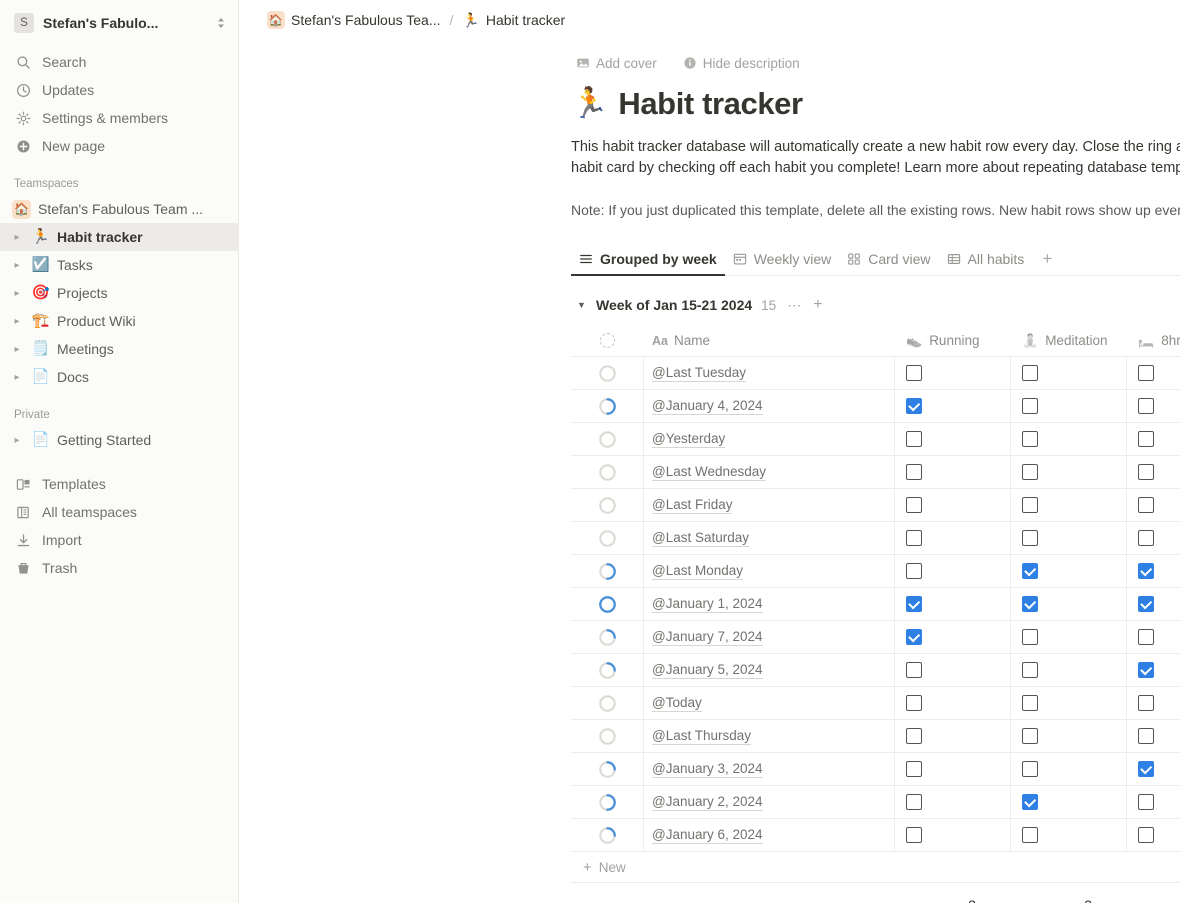 The width and height of the screenshot is (1180, 903). What do you see at coordinates (769, 769) in the screenshot?
I see `cell-name: @January 3, 2024` at bounding box center [769, 769].